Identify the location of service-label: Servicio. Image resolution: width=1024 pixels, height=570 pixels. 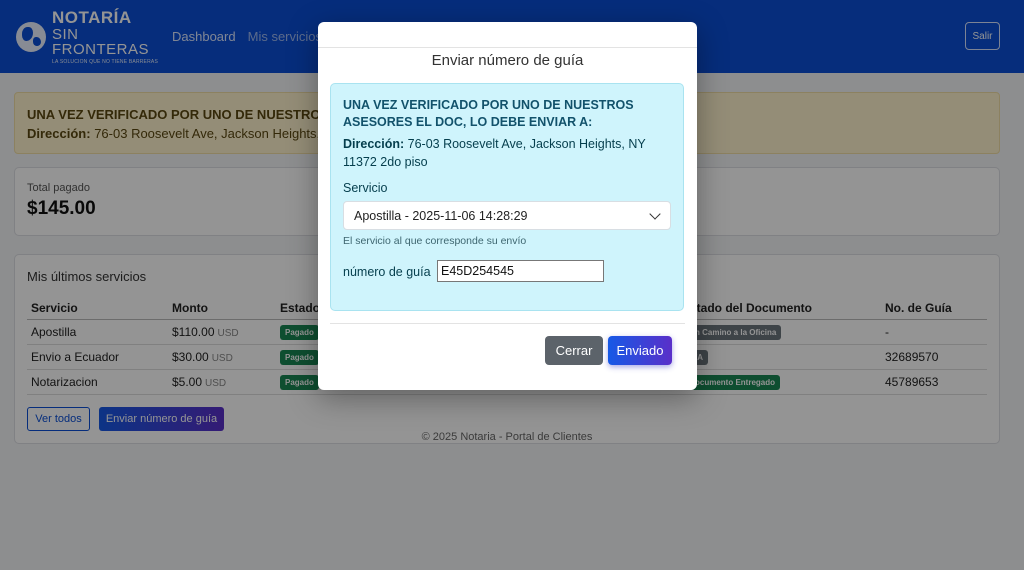
(365, 188).